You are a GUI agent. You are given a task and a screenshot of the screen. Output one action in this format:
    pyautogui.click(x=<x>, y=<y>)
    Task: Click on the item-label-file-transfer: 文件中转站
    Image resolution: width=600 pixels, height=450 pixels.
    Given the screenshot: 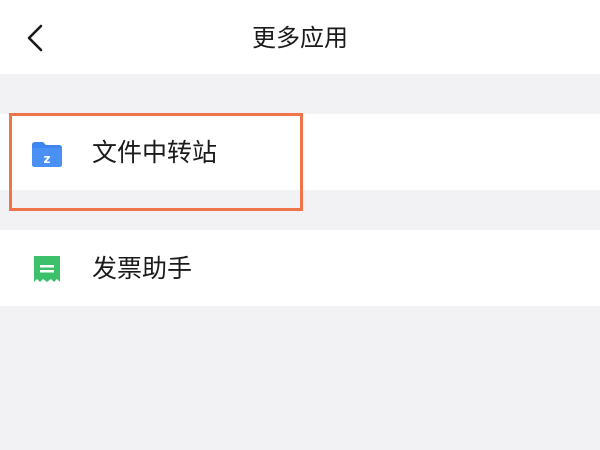 What is the action you would take?
    pyautogui.click(x=155, y=152)
    